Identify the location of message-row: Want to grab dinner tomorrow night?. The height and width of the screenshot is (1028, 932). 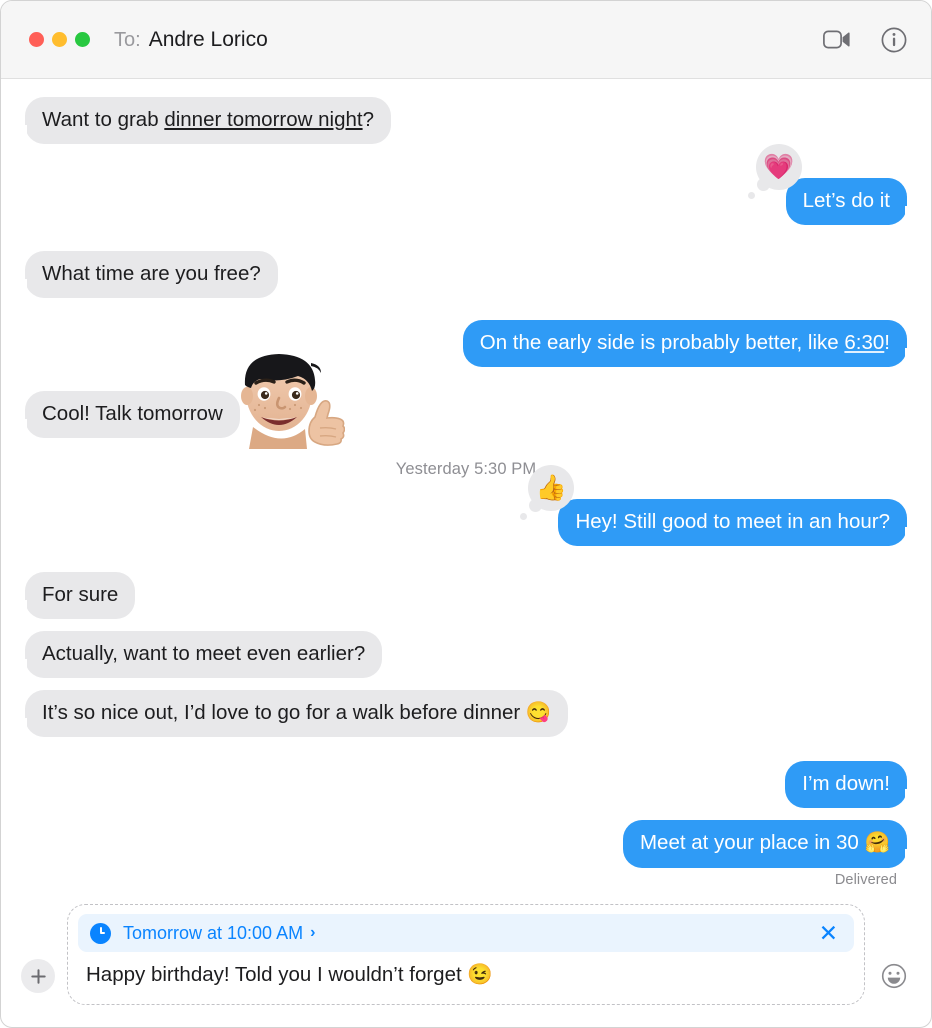
(461, 121).